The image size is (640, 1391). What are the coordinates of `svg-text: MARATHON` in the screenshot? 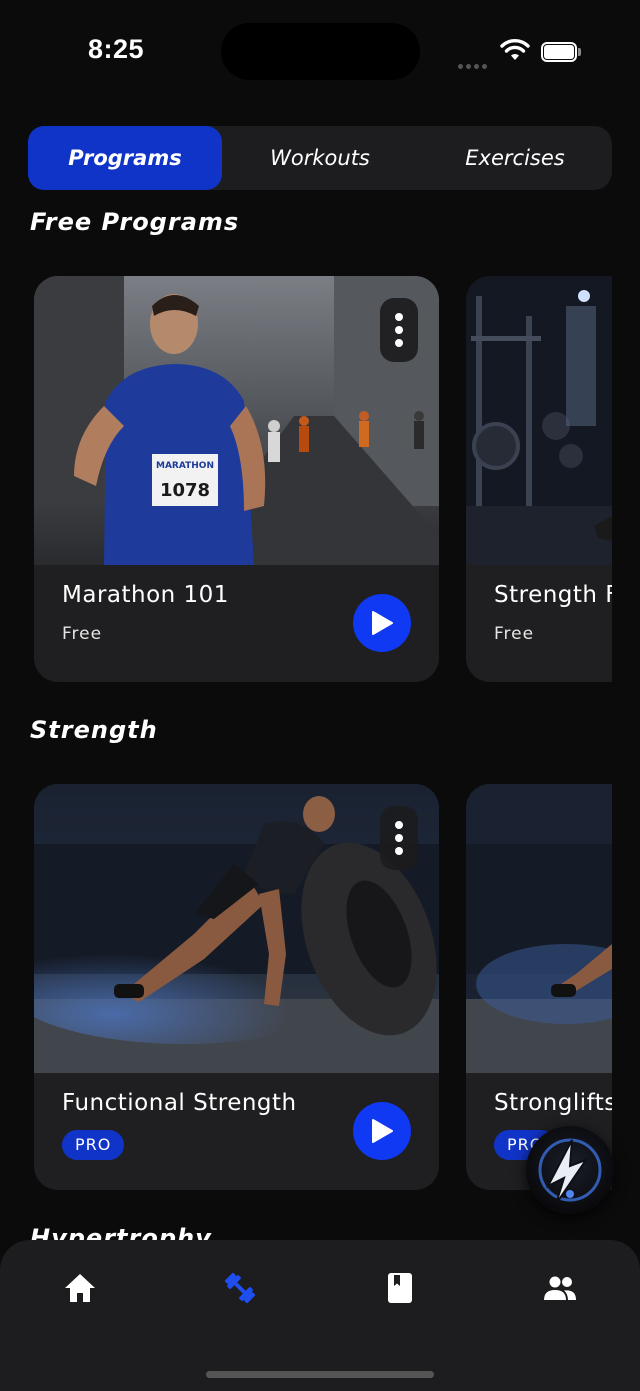 It's located at (185, 466).